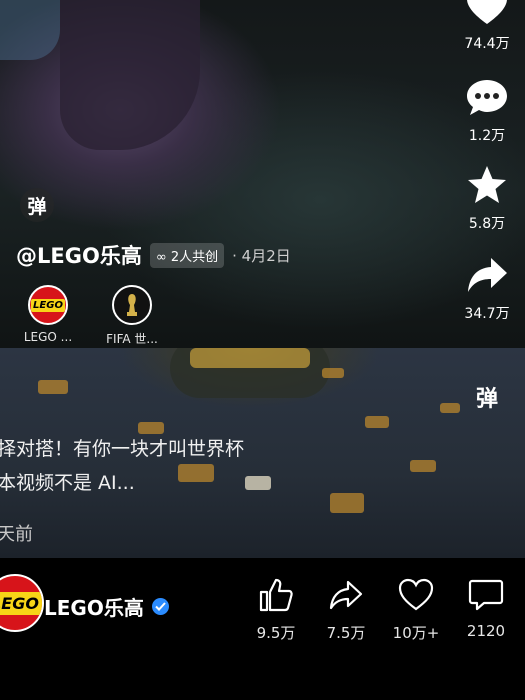 The width and height of the screenshot is (525, 700). Describe the element at coordinates (346, 633) in the screenshot. I see `share-count: 7.5万` at that location.